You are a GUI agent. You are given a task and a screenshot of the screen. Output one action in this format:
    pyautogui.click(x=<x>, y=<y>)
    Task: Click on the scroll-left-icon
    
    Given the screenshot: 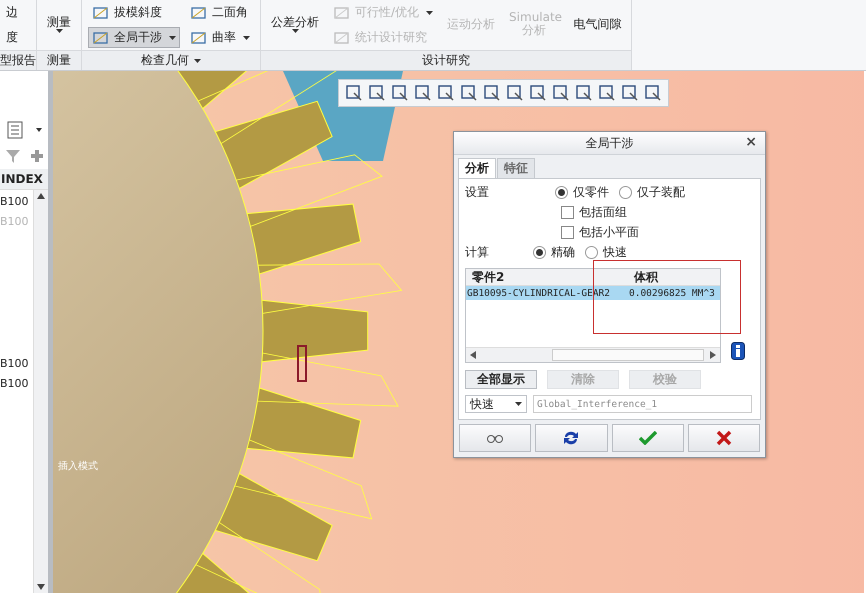 What is the action you would take?
    pyautogui.click(x=473, y=355)
    